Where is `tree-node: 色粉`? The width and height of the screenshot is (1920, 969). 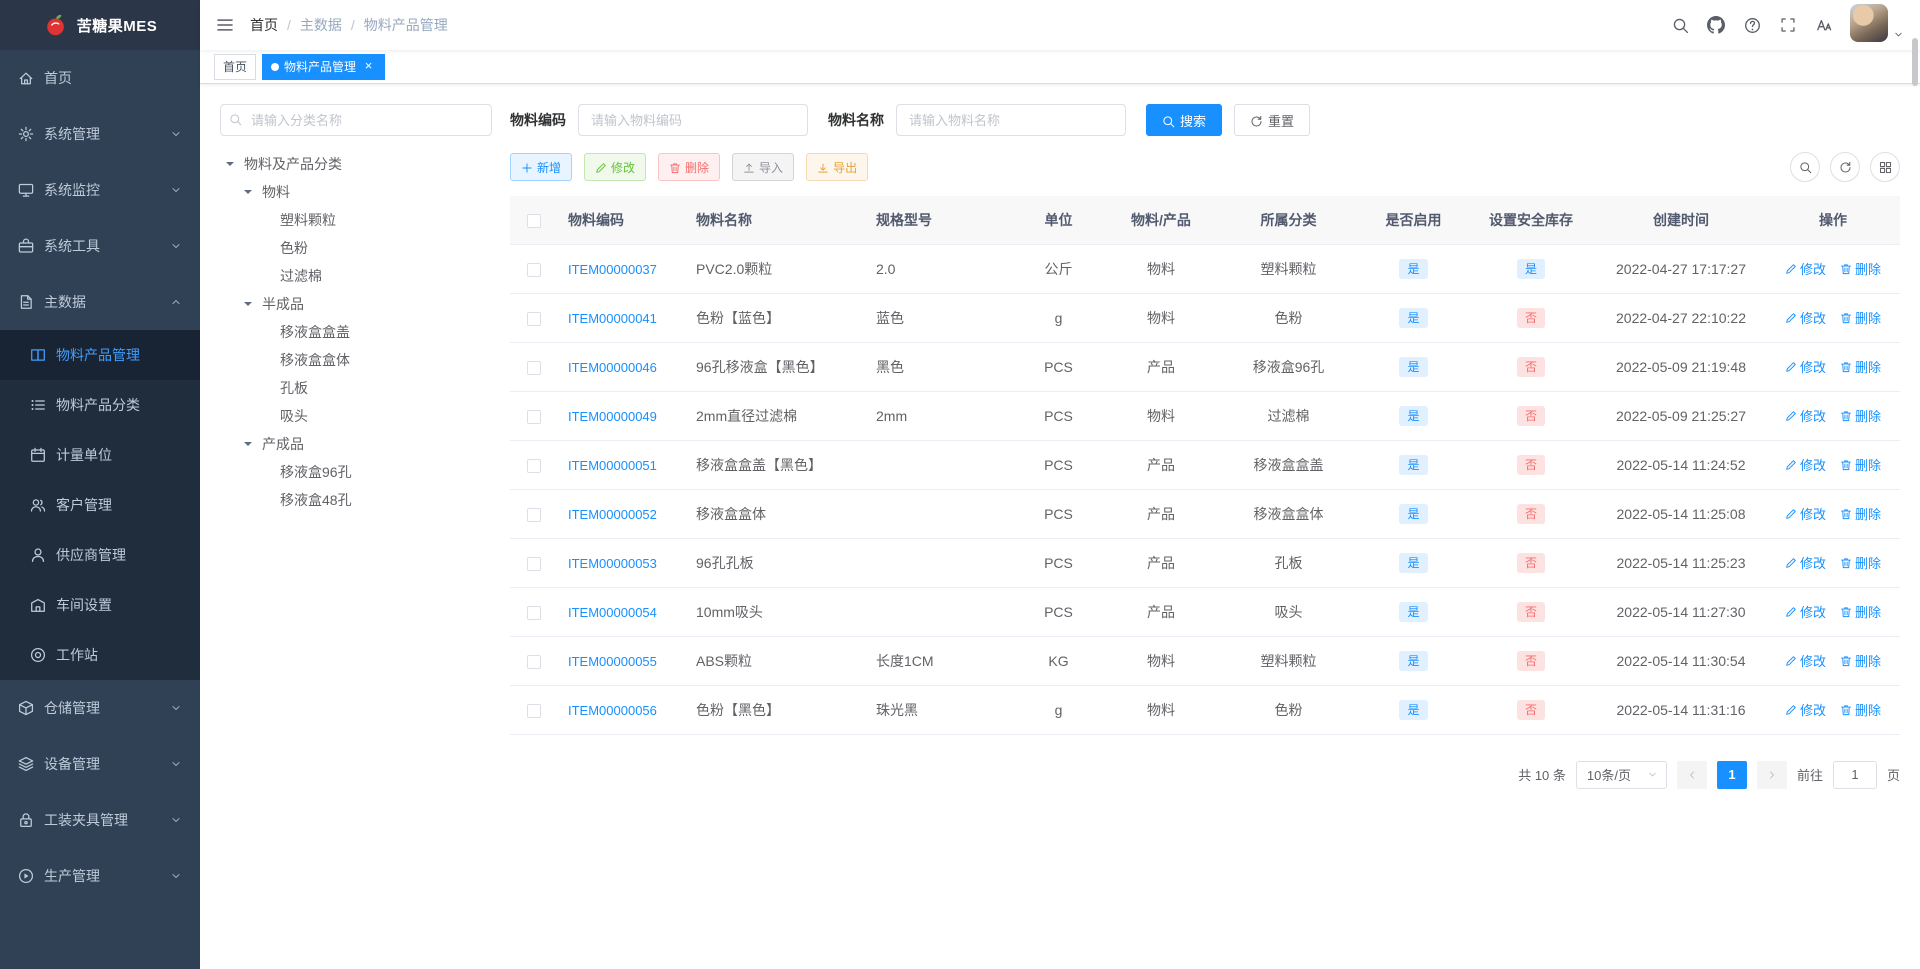 tree-node: 色粉 is located at coordinates (356, 248).